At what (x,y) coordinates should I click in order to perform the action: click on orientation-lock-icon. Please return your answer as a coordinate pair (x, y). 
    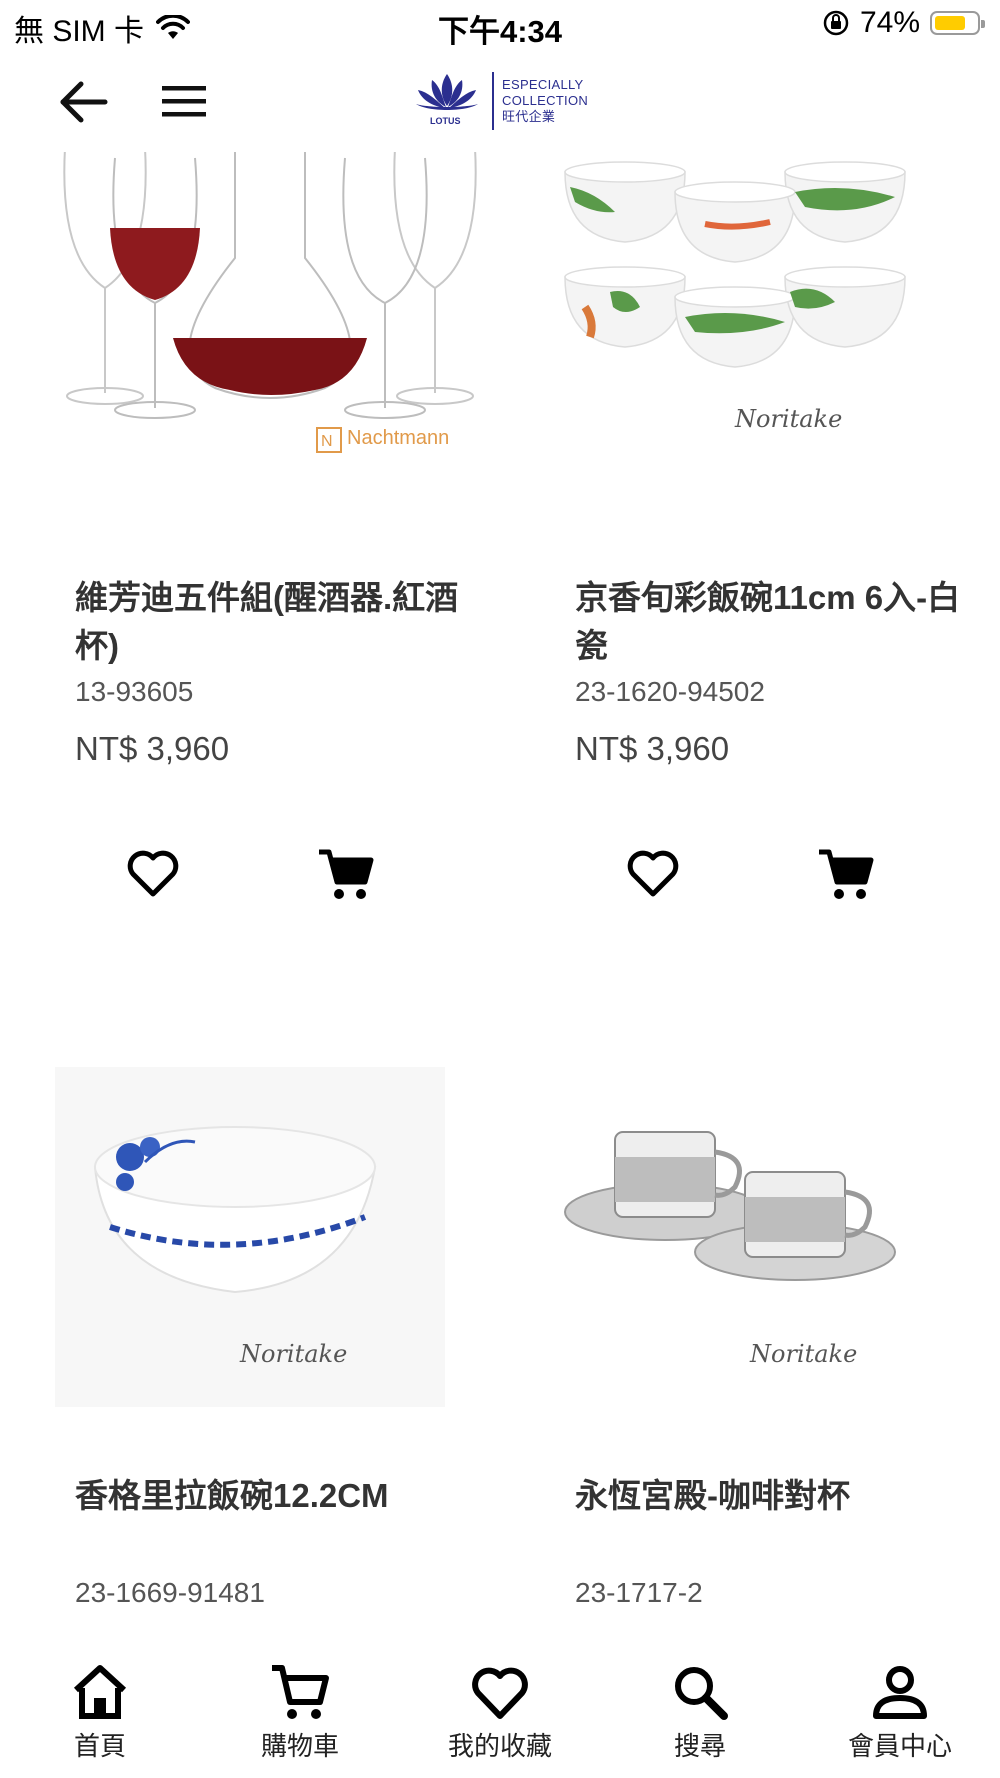
    Looking at the image, I should click on (836, 23).